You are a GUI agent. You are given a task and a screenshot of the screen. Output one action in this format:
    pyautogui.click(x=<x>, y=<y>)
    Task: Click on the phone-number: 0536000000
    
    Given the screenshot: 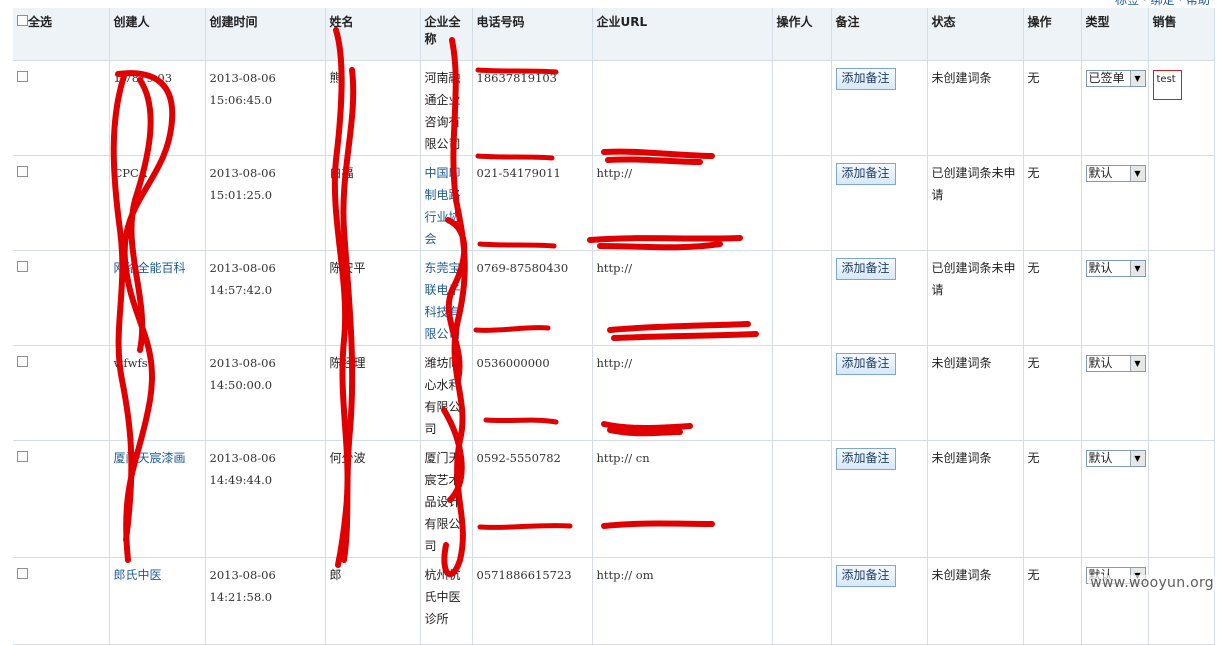 What is the action you would take?
    pyautogui.click(x=513, y=363)
    